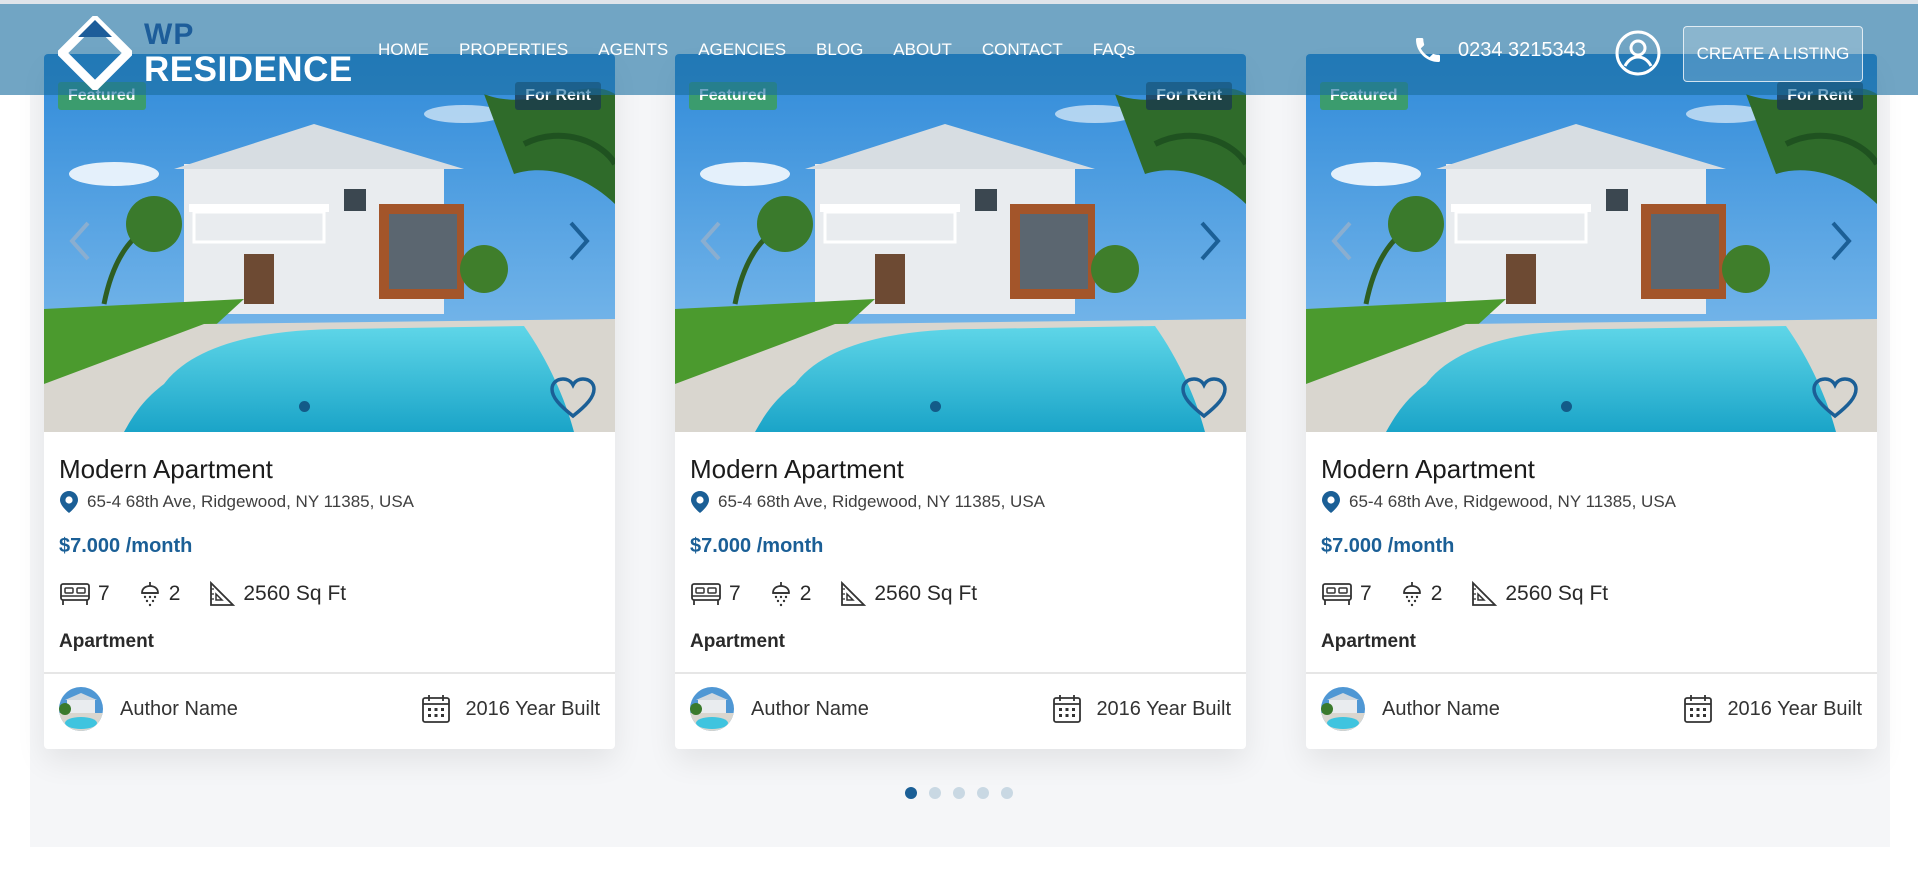  I want to click on heart-icon, so click(1204, 398).